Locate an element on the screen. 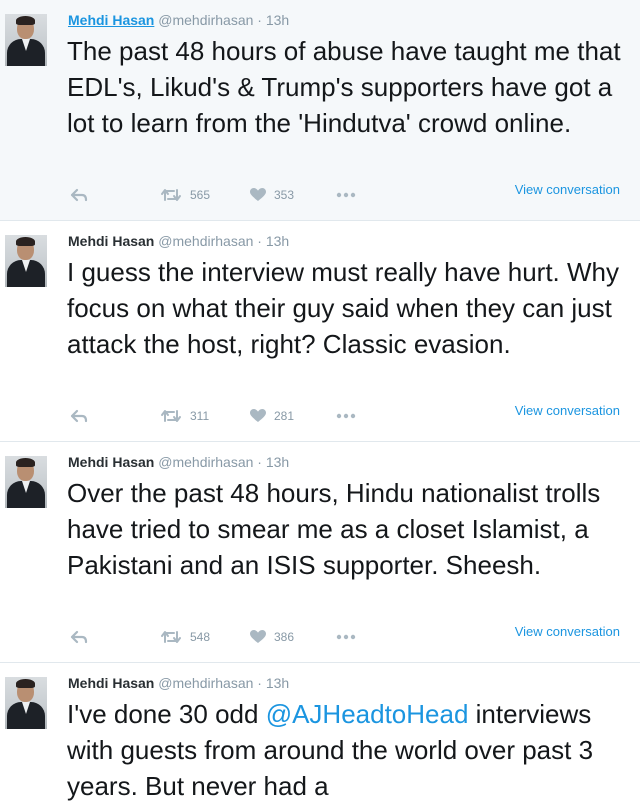 Image resolution: width=640 pixels, height=807 pixels. retweet-count: 548 is located at coordinates (200, 637).